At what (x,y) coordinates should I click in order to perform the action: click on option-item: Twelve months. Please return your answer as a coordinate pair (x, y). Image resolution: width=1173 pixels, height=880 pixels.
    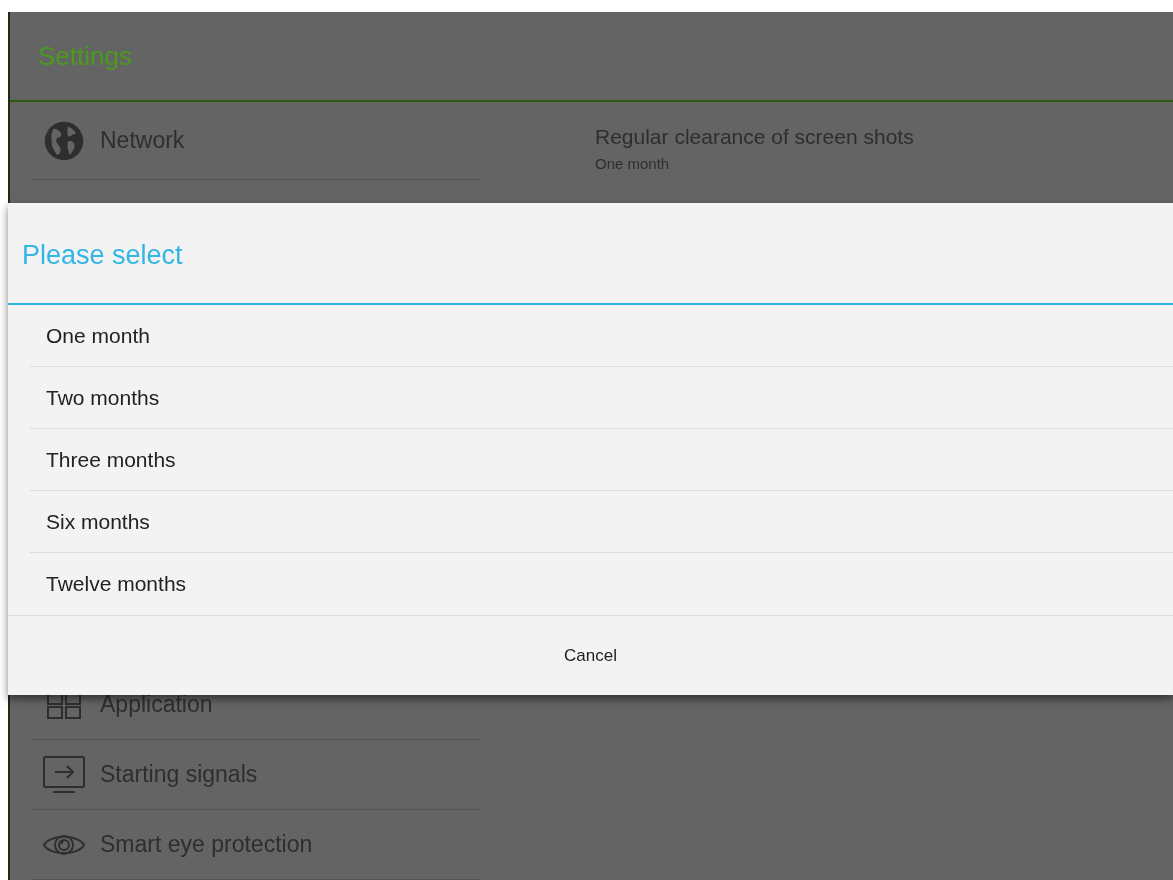
    Looking at the image, I should click on (601, 584).